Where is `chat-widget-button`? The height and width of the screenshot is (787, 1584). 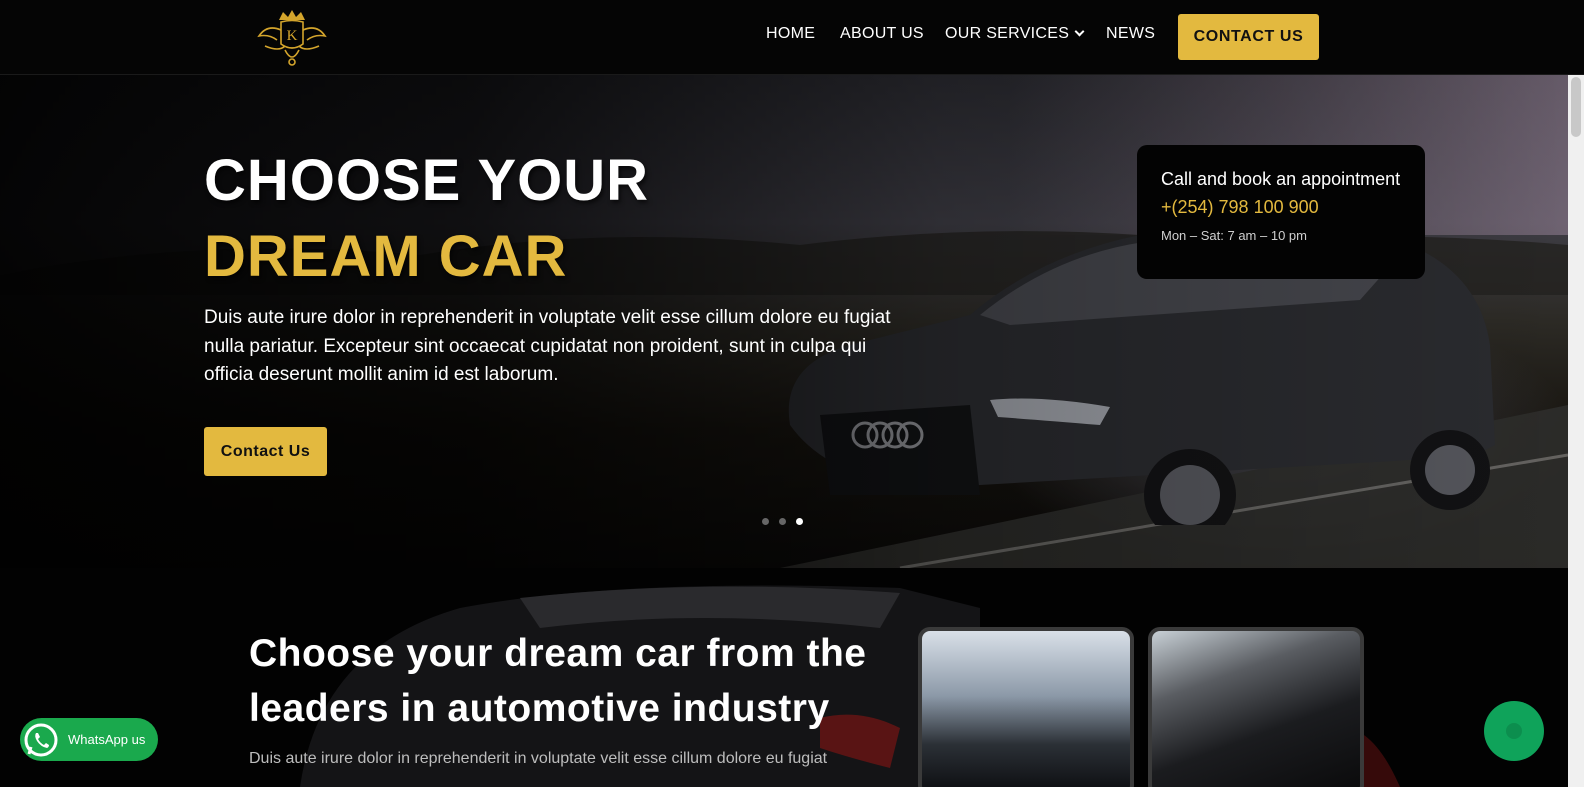
chat-widget-button is located at coordinates (1514, 731).